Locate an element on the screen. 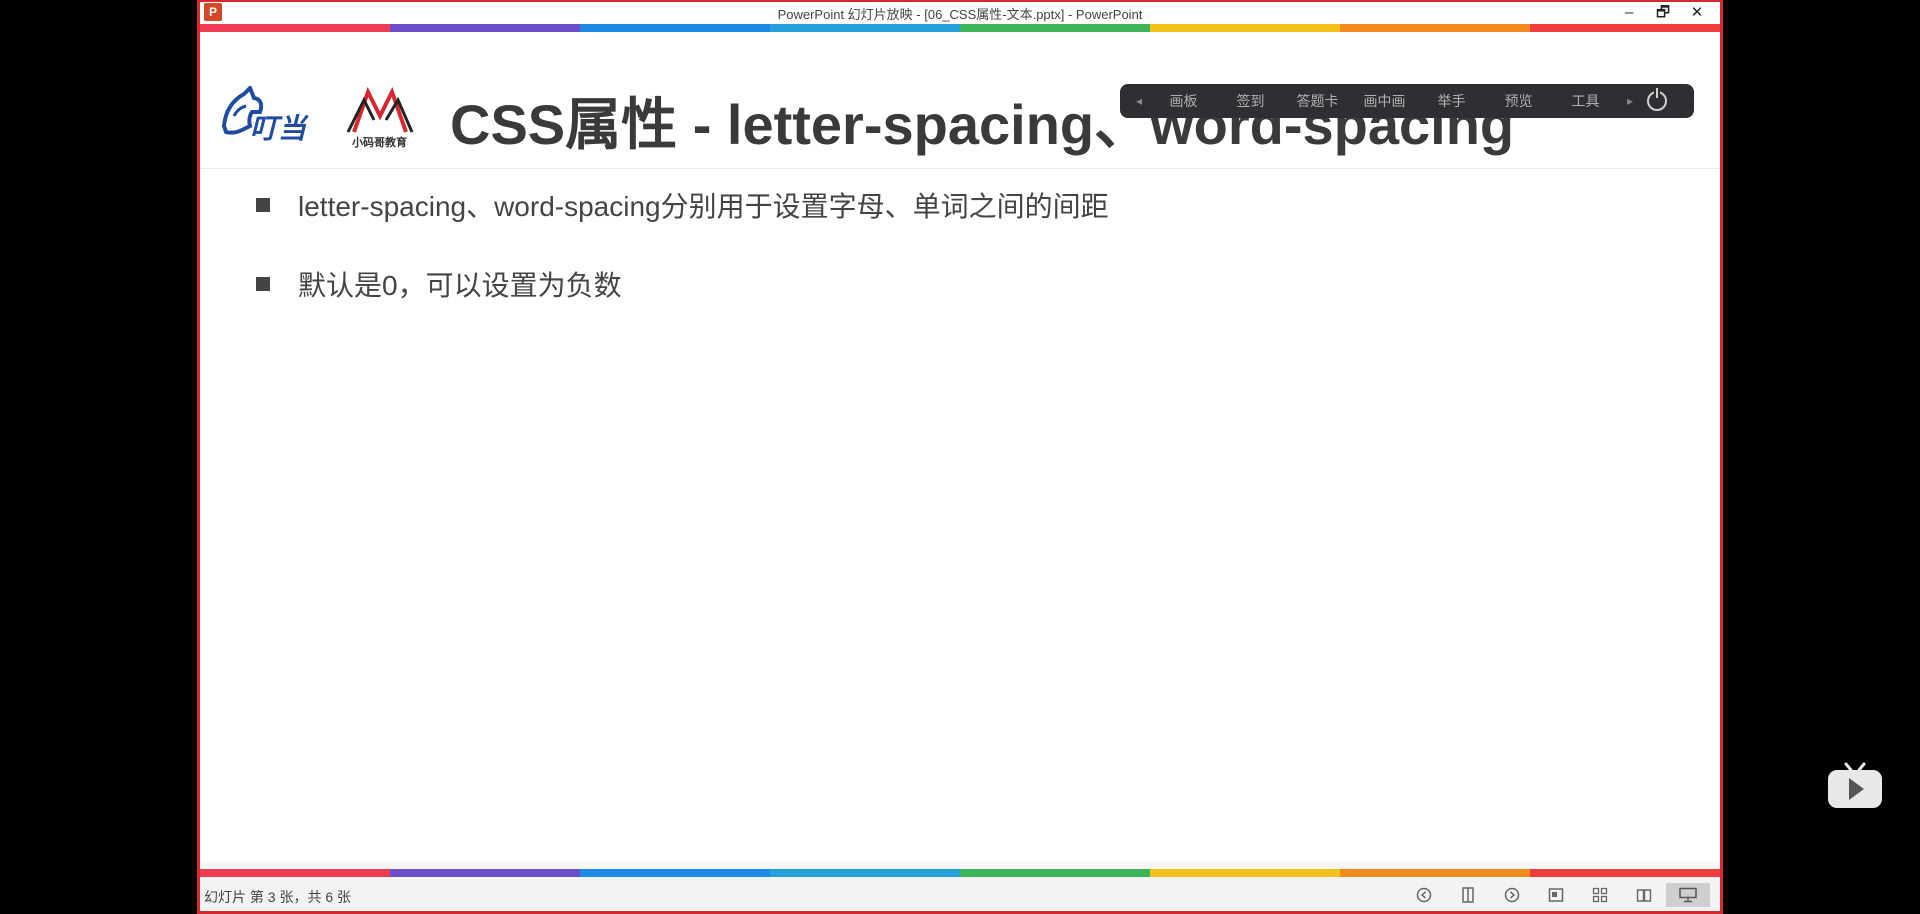  xiaomage-logo: 小码哥教育 is located at coordinates (380, 117).